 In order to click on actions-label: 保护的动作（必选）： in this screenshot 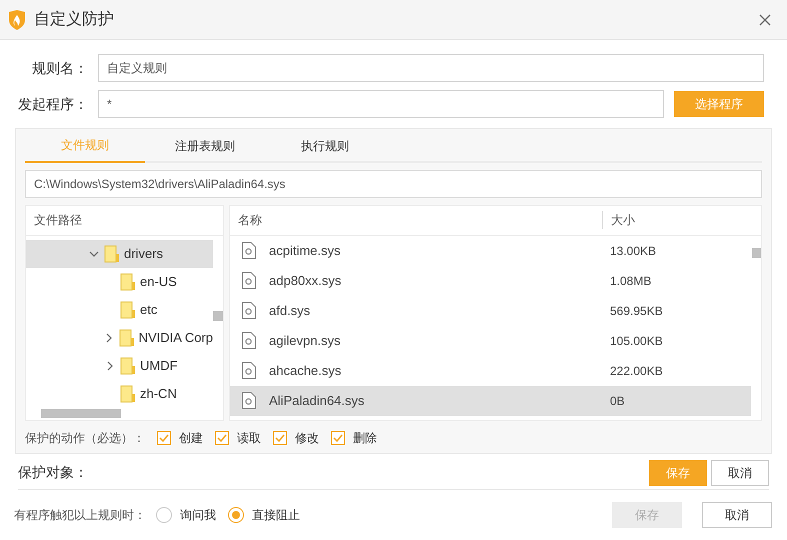, I will do `click(85, 439)`.